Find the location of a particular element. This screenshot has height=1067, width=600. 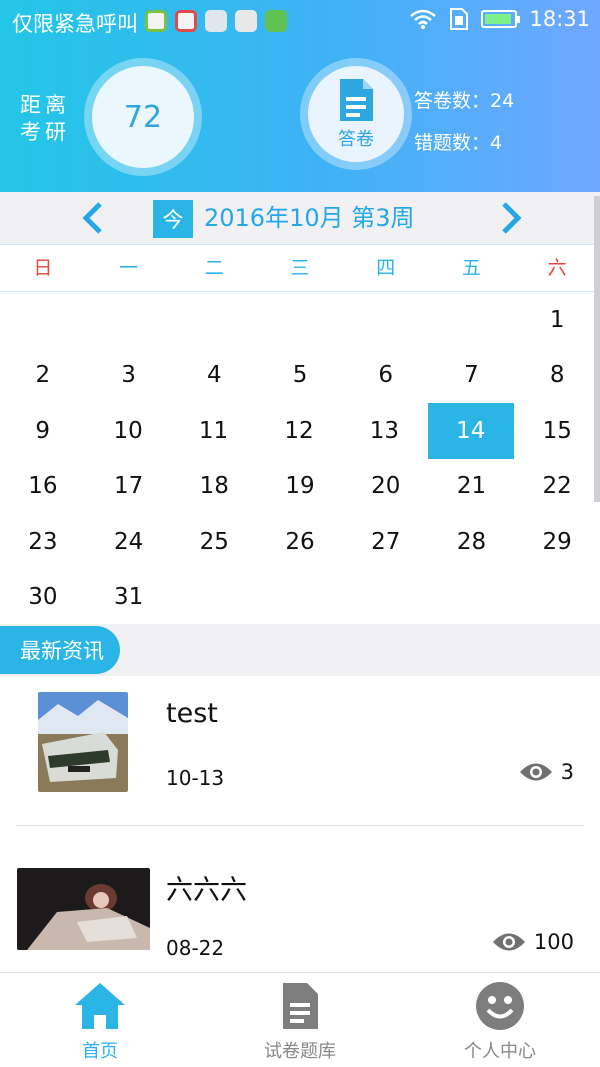

calendar-week: 2345678 is located at coordinates (300, 376).